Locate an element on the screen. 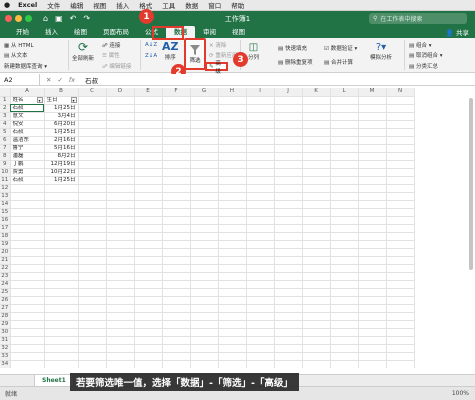  cell: 5月16日 is located at coordinates (61, 148).